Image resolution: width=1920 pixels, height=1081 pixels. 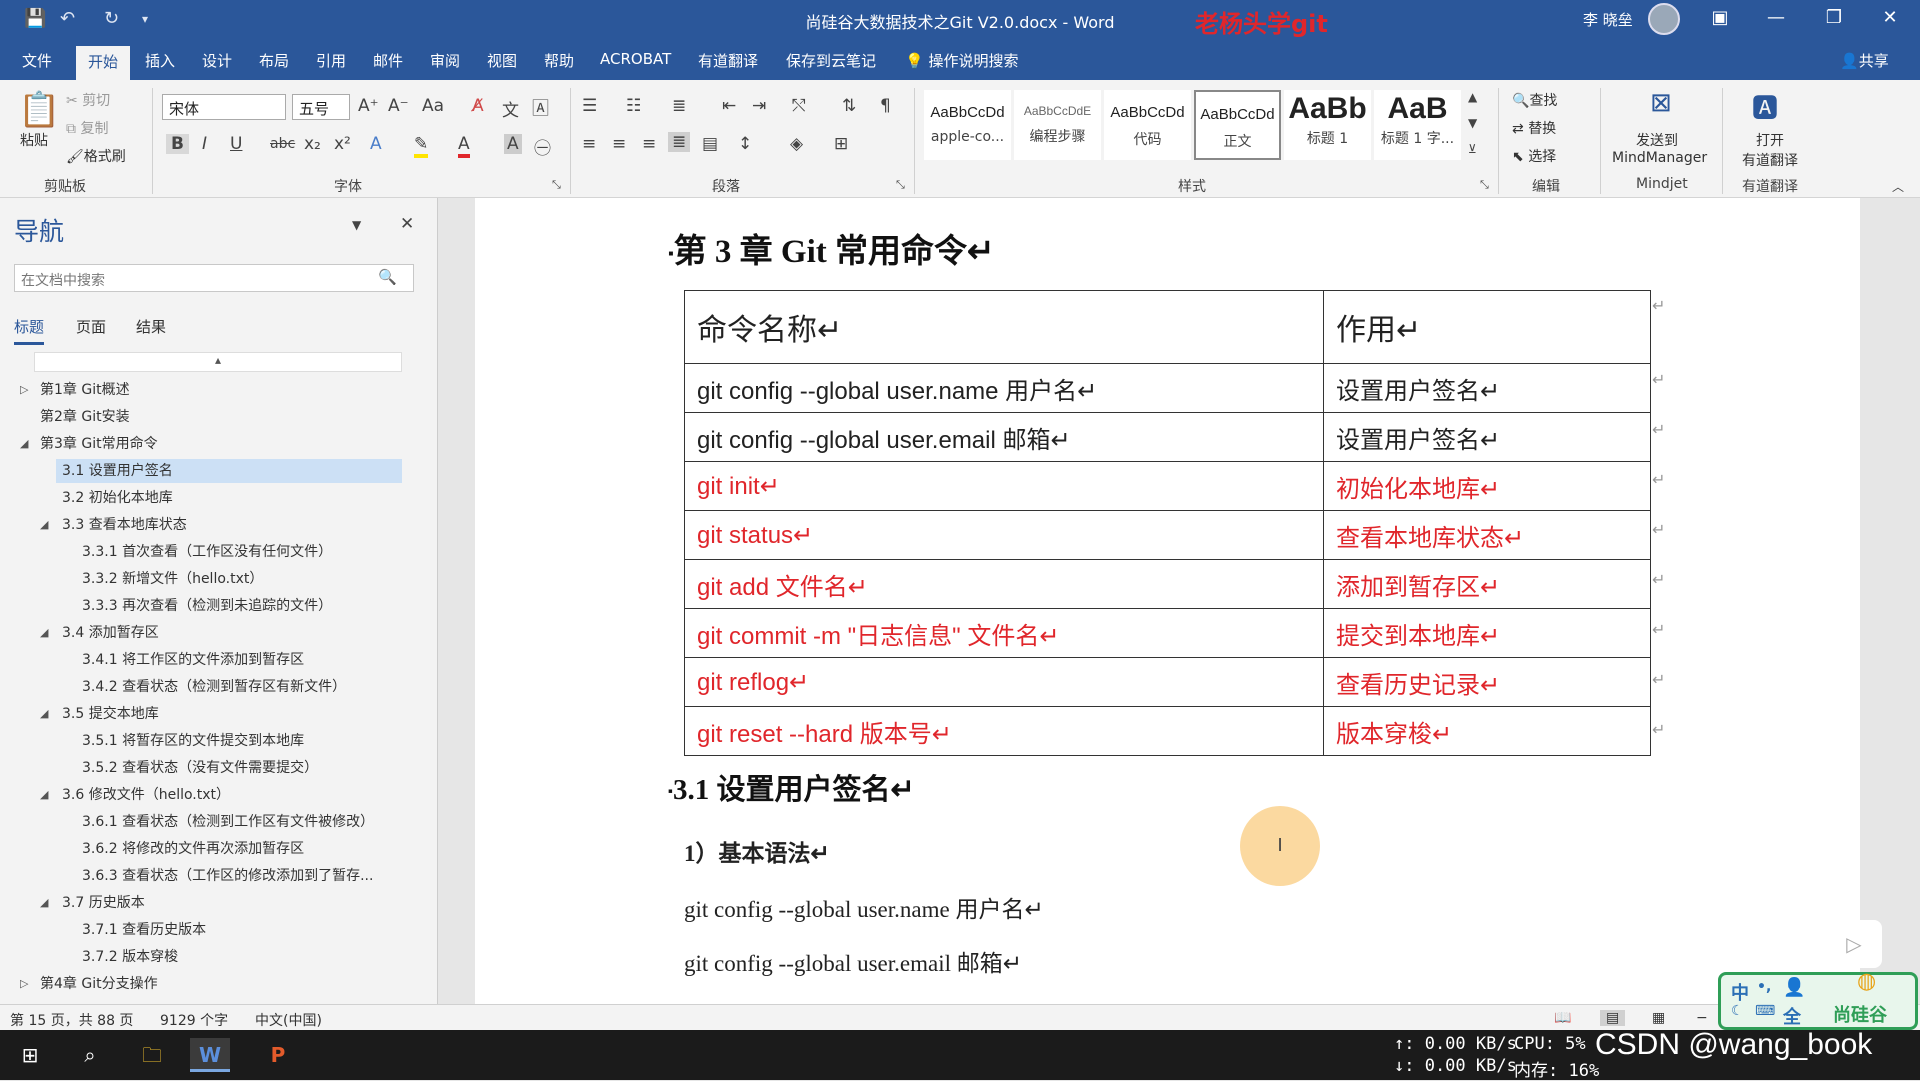 I want to click on multilevel-list-icon: ≣, so click(x=679, y=106).